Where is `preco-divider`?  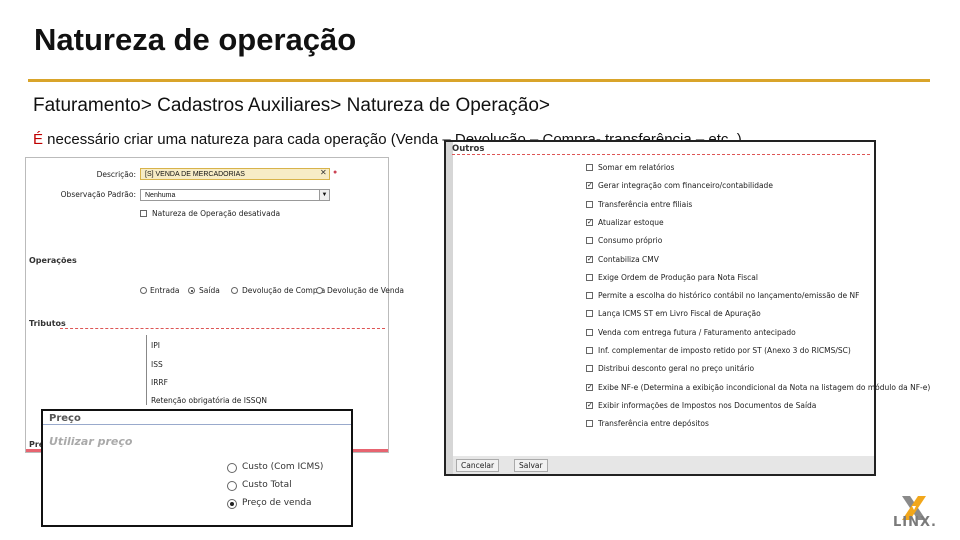 preco-divider is located at coordinates (197, 424).